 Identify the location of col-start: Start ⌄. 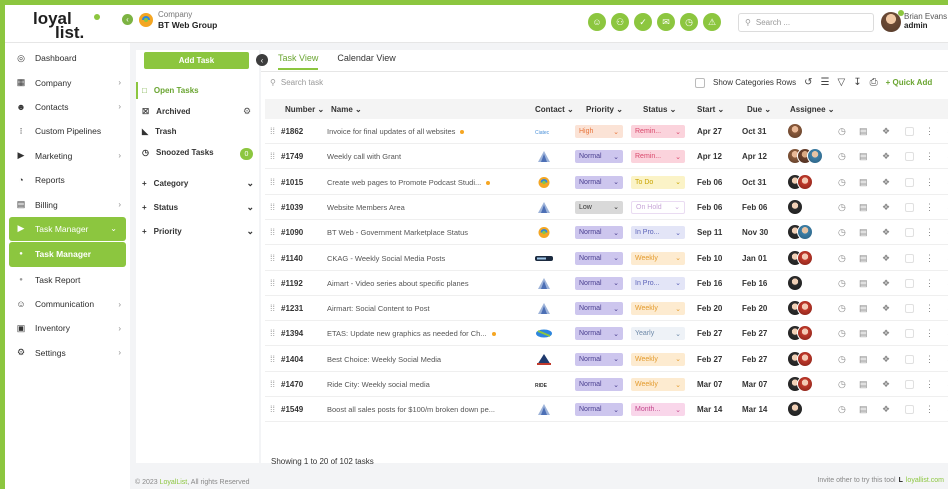
(710, 109).